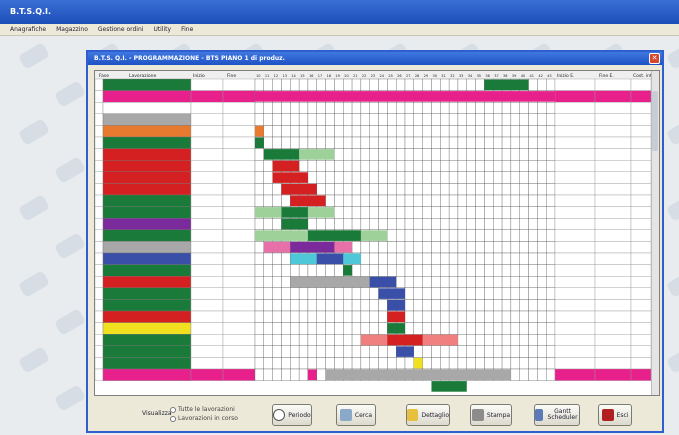  What do you see at coordinates (292, 415) in the screenshot?
I see `periodo-button: Periodo` at bounding box center [292, 415].